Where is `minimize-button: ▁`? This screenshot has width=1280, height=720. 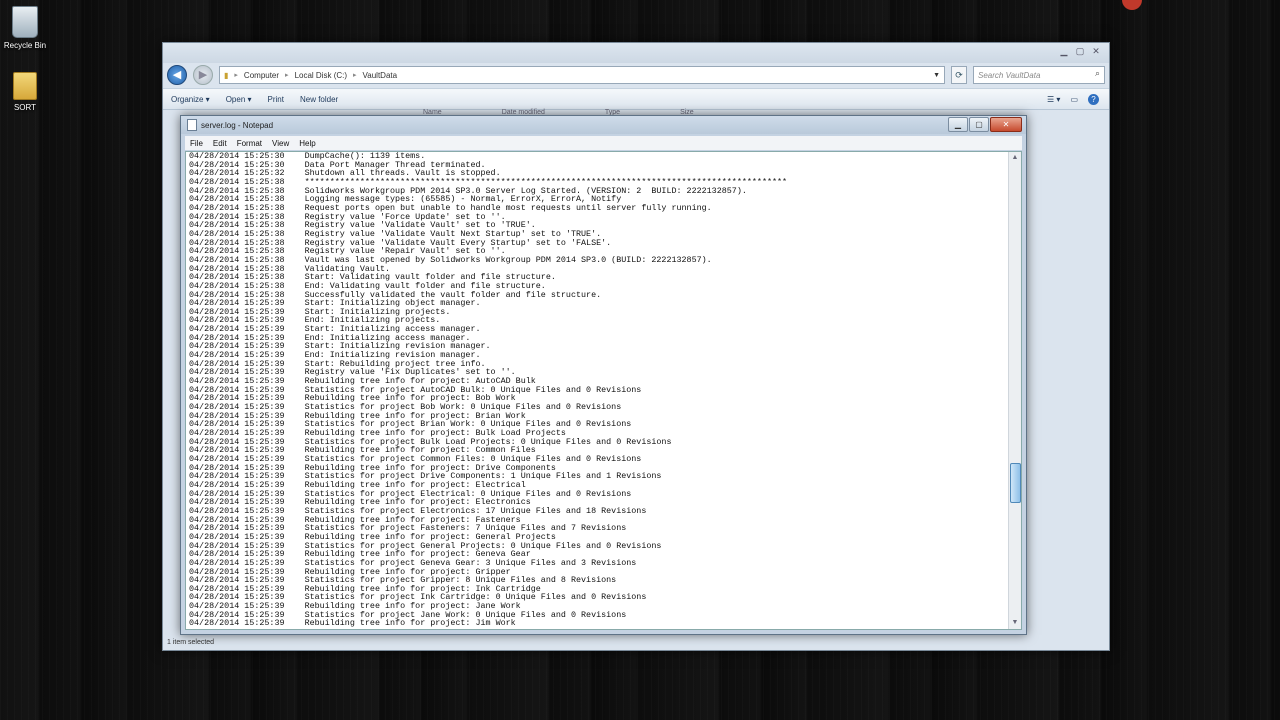
minimize-button: ▁ is located at coordinates (958, 124).